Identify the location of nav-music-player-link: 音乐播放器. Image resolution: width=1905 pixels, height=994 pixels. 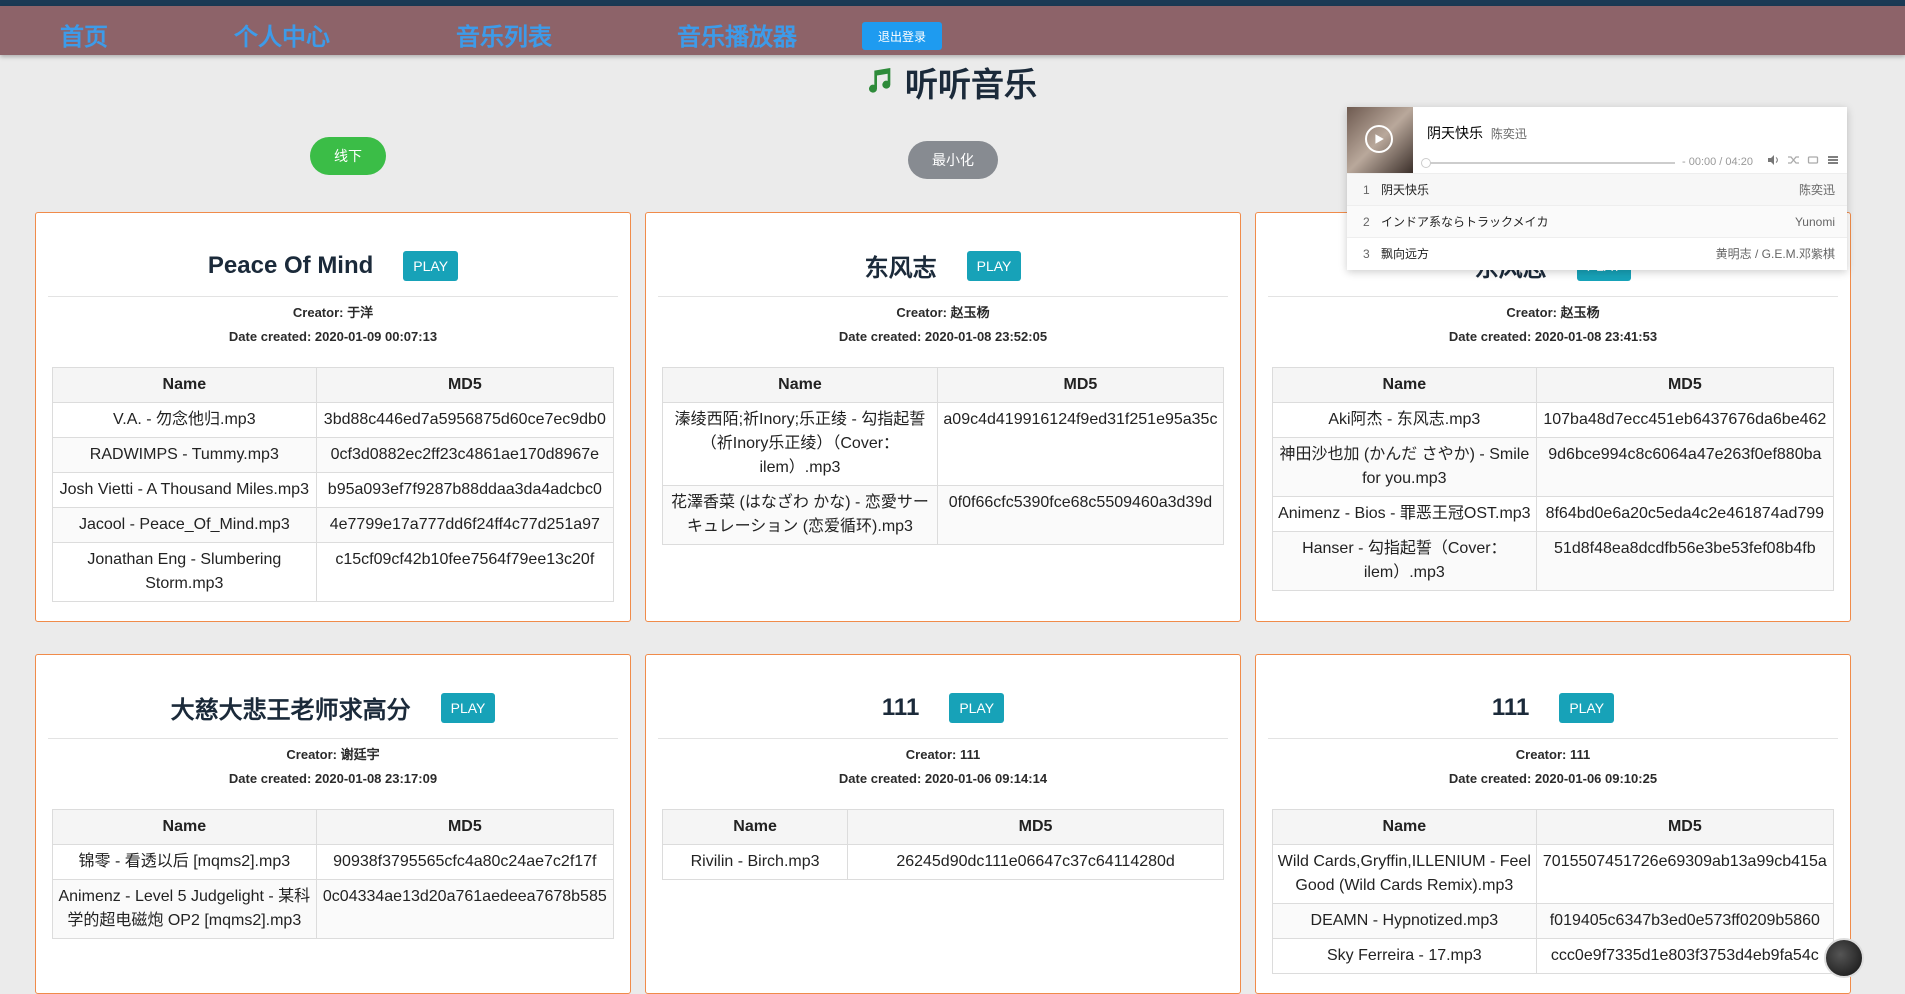
(737, 34).